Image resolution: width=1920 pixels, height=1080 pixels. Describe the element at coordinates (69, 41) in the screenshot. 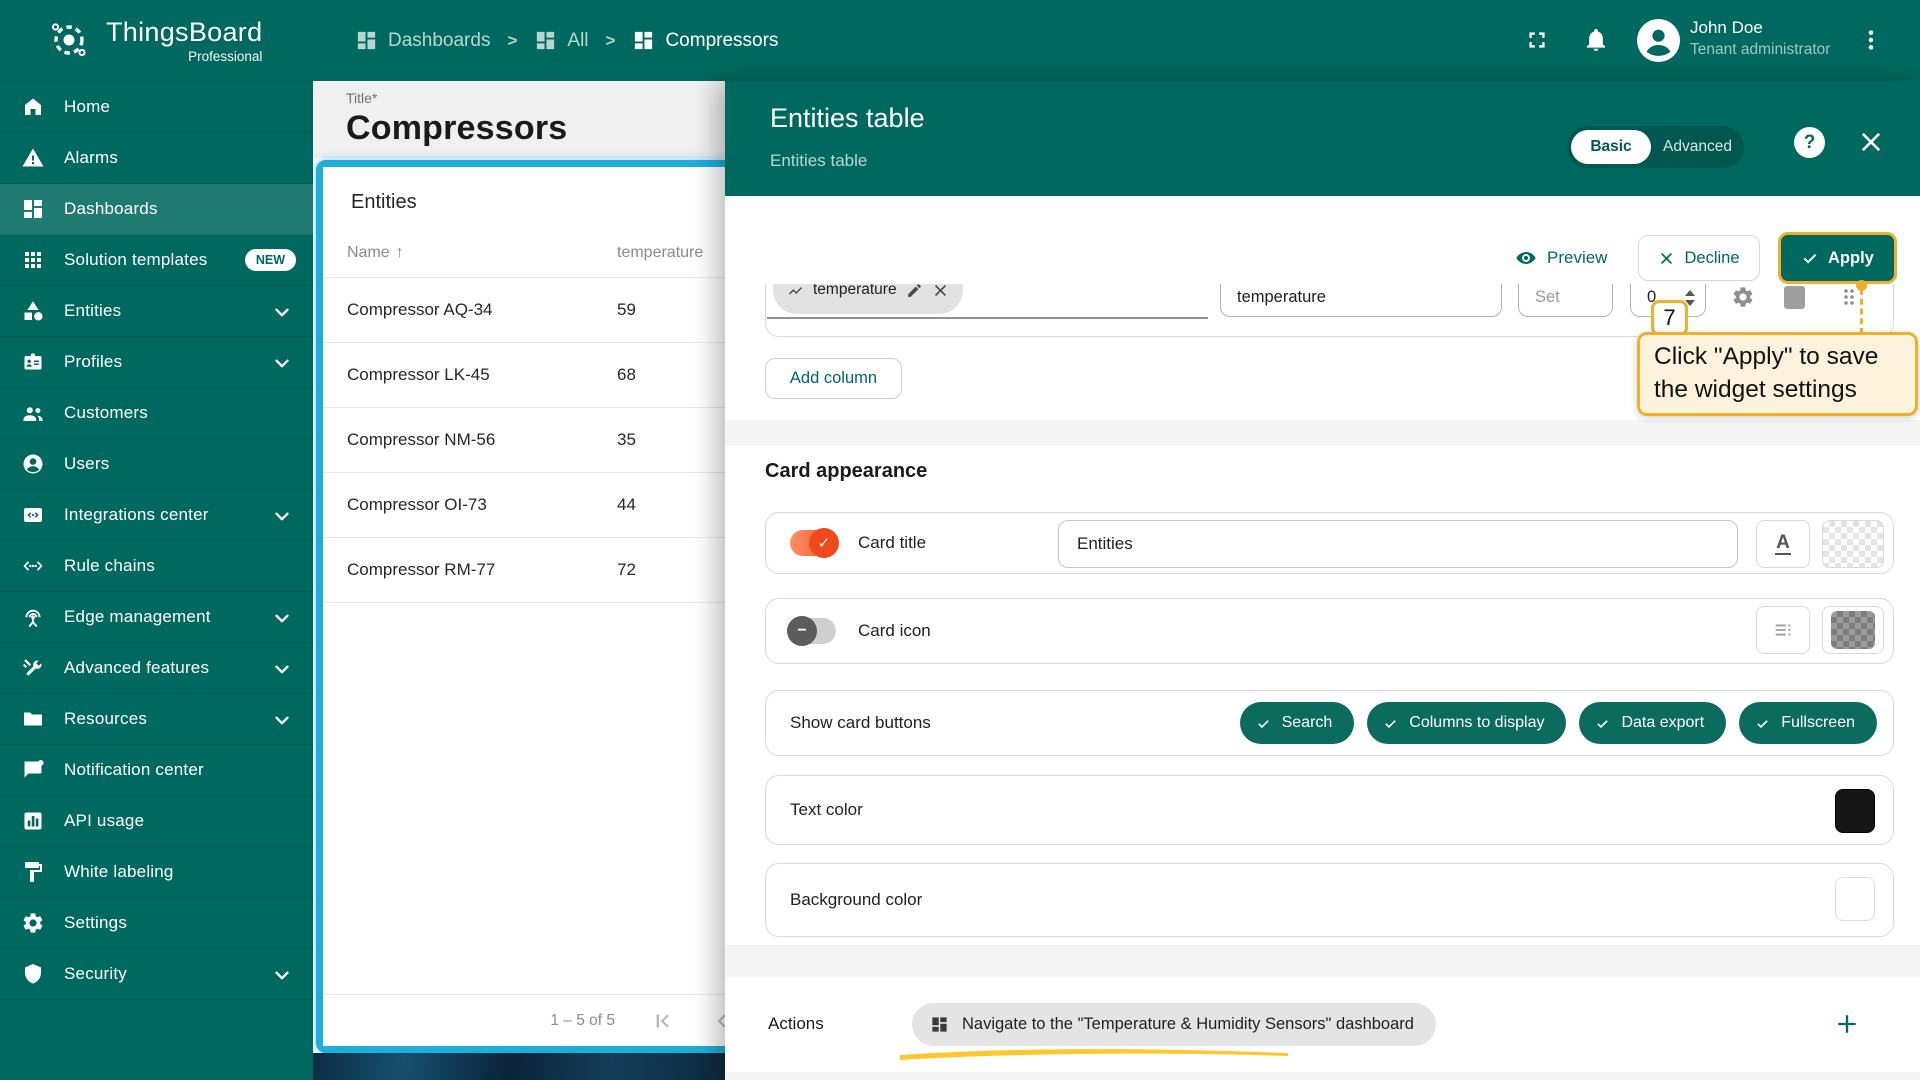

I see `thingsboard-logo-icon` at that location.